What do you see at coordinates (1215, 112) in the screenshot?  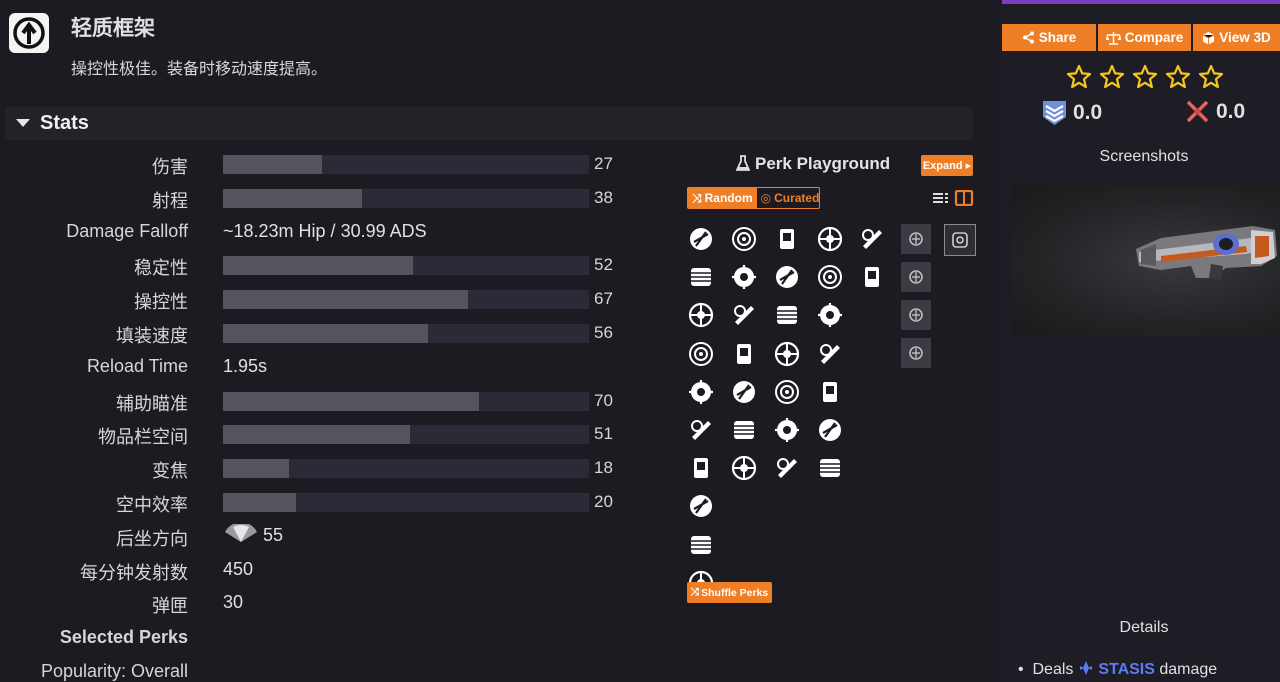 I see `pvp-score: 0.0` at bounding box center [1215, 112].